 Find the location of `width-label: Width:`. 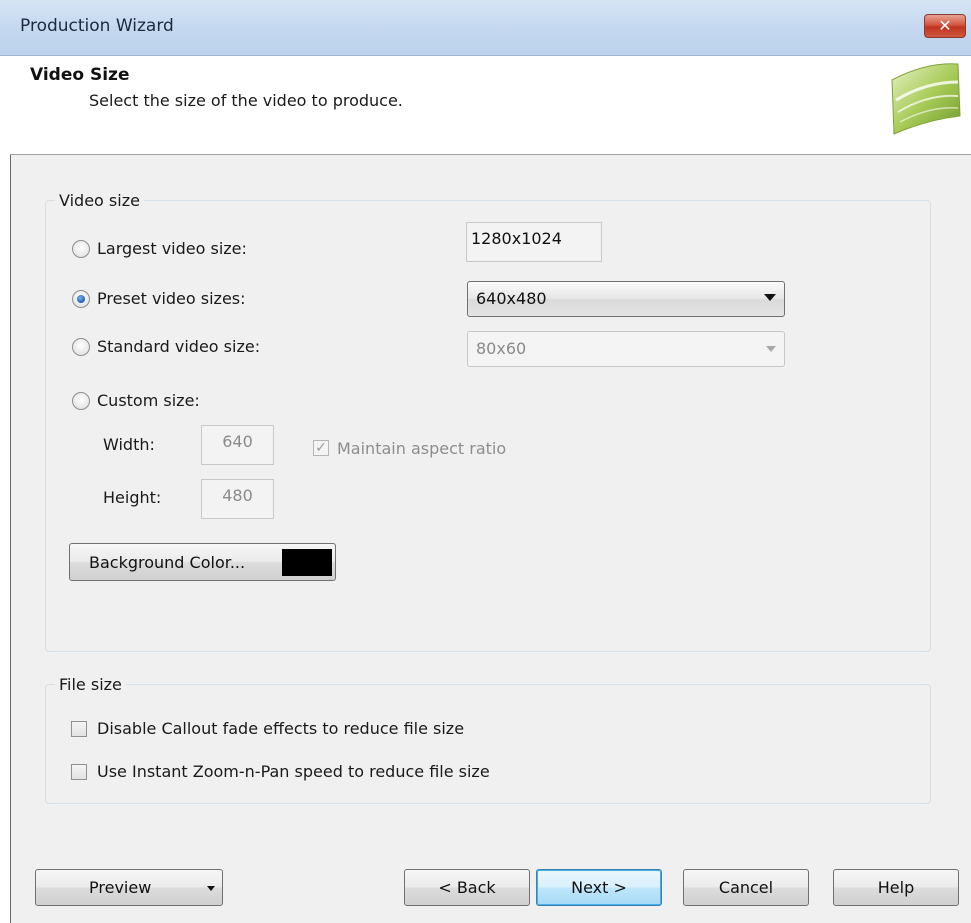

width-label: Width: is located at coordinates (129, 444).